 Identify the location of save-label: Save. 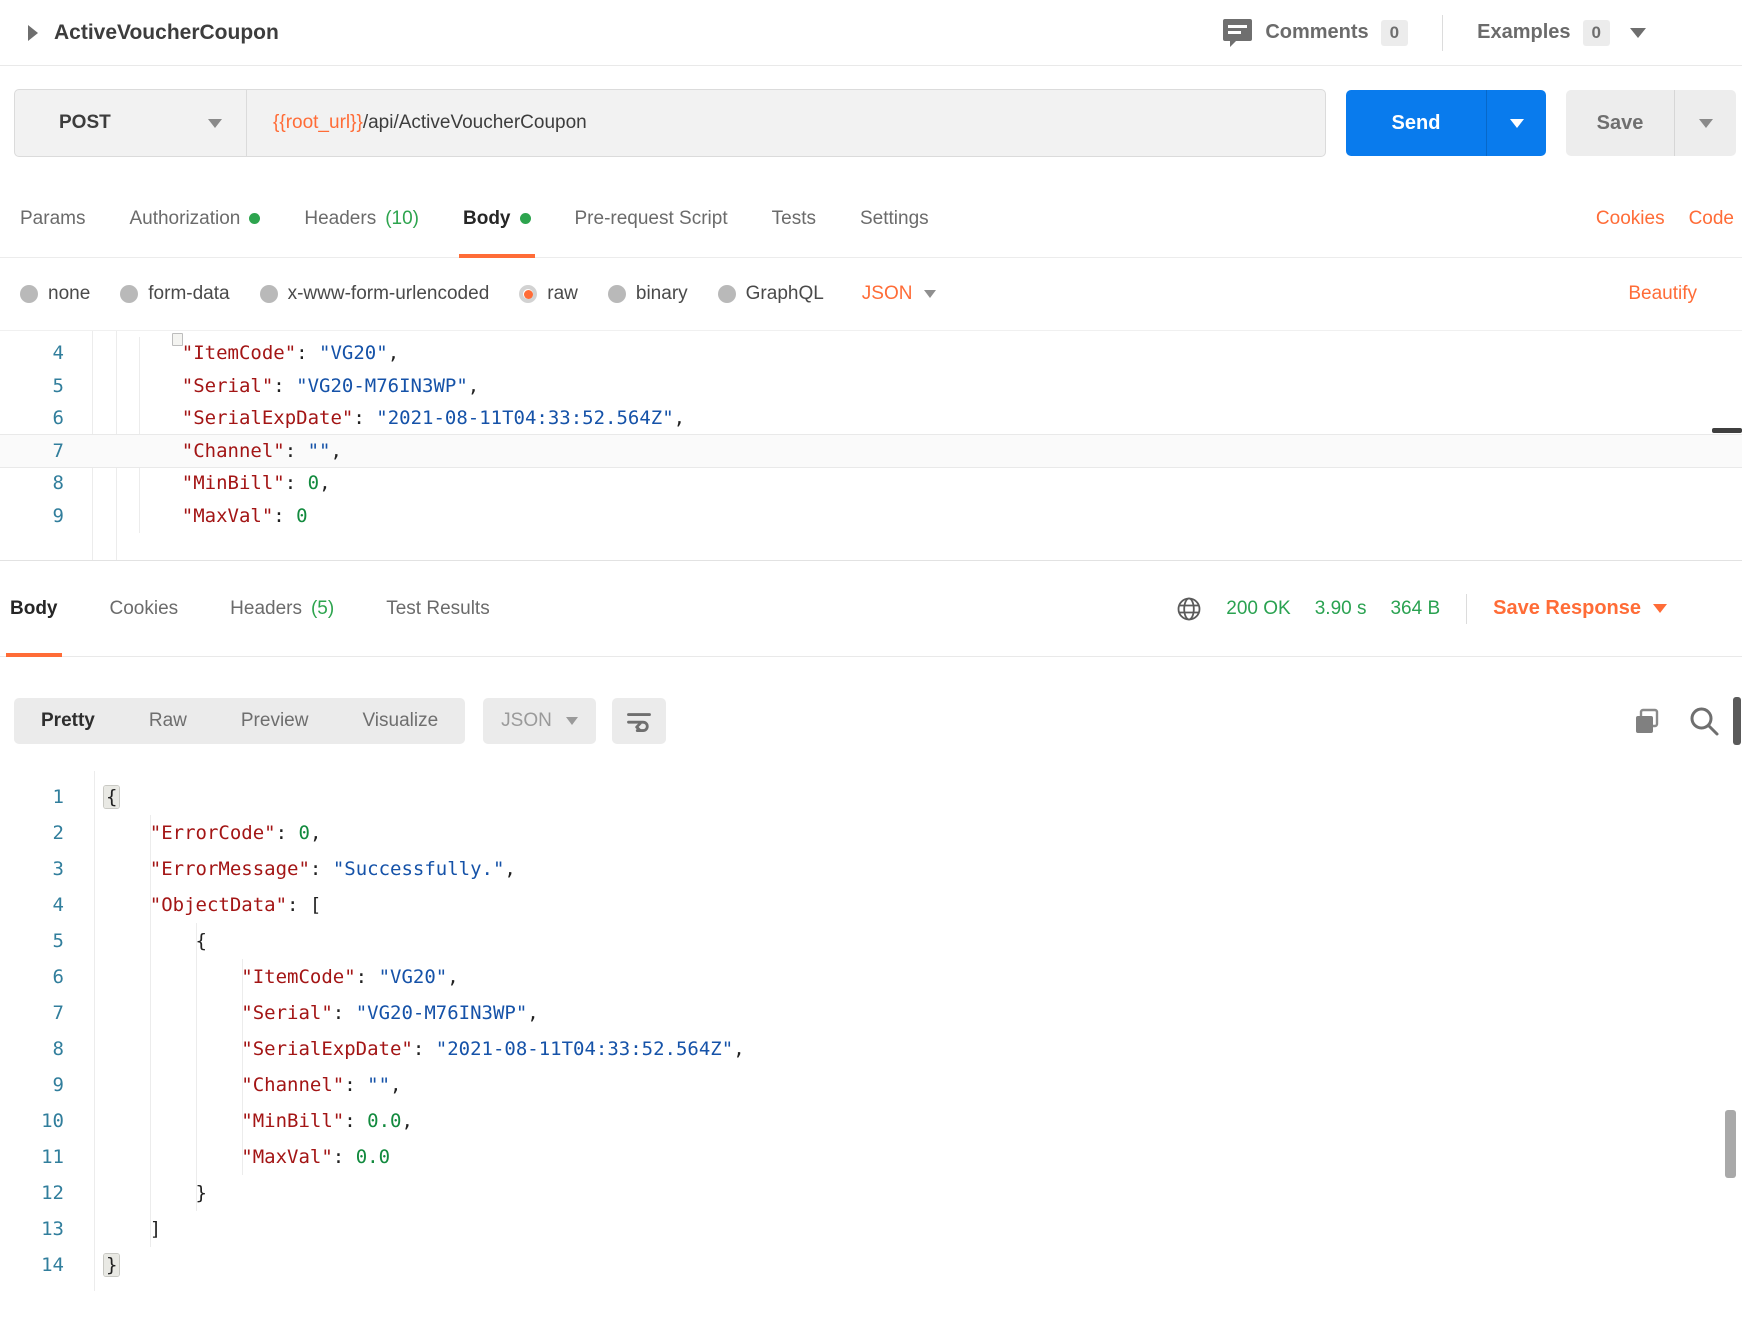
(1620, 122).